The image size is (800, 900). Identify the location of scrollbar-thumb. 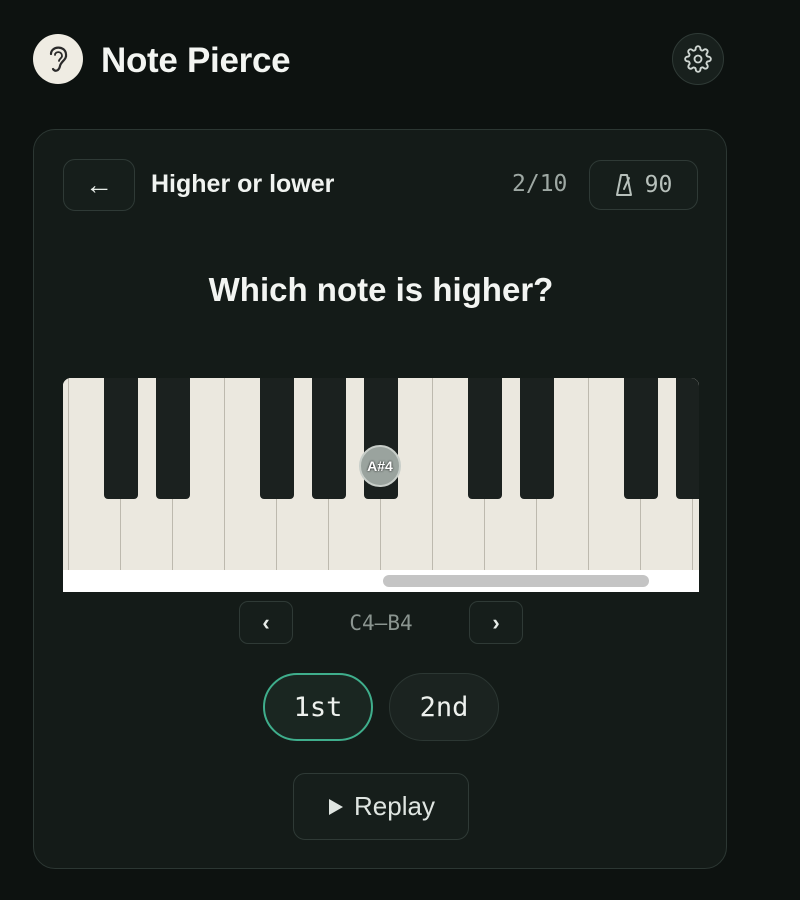
(516, 581).